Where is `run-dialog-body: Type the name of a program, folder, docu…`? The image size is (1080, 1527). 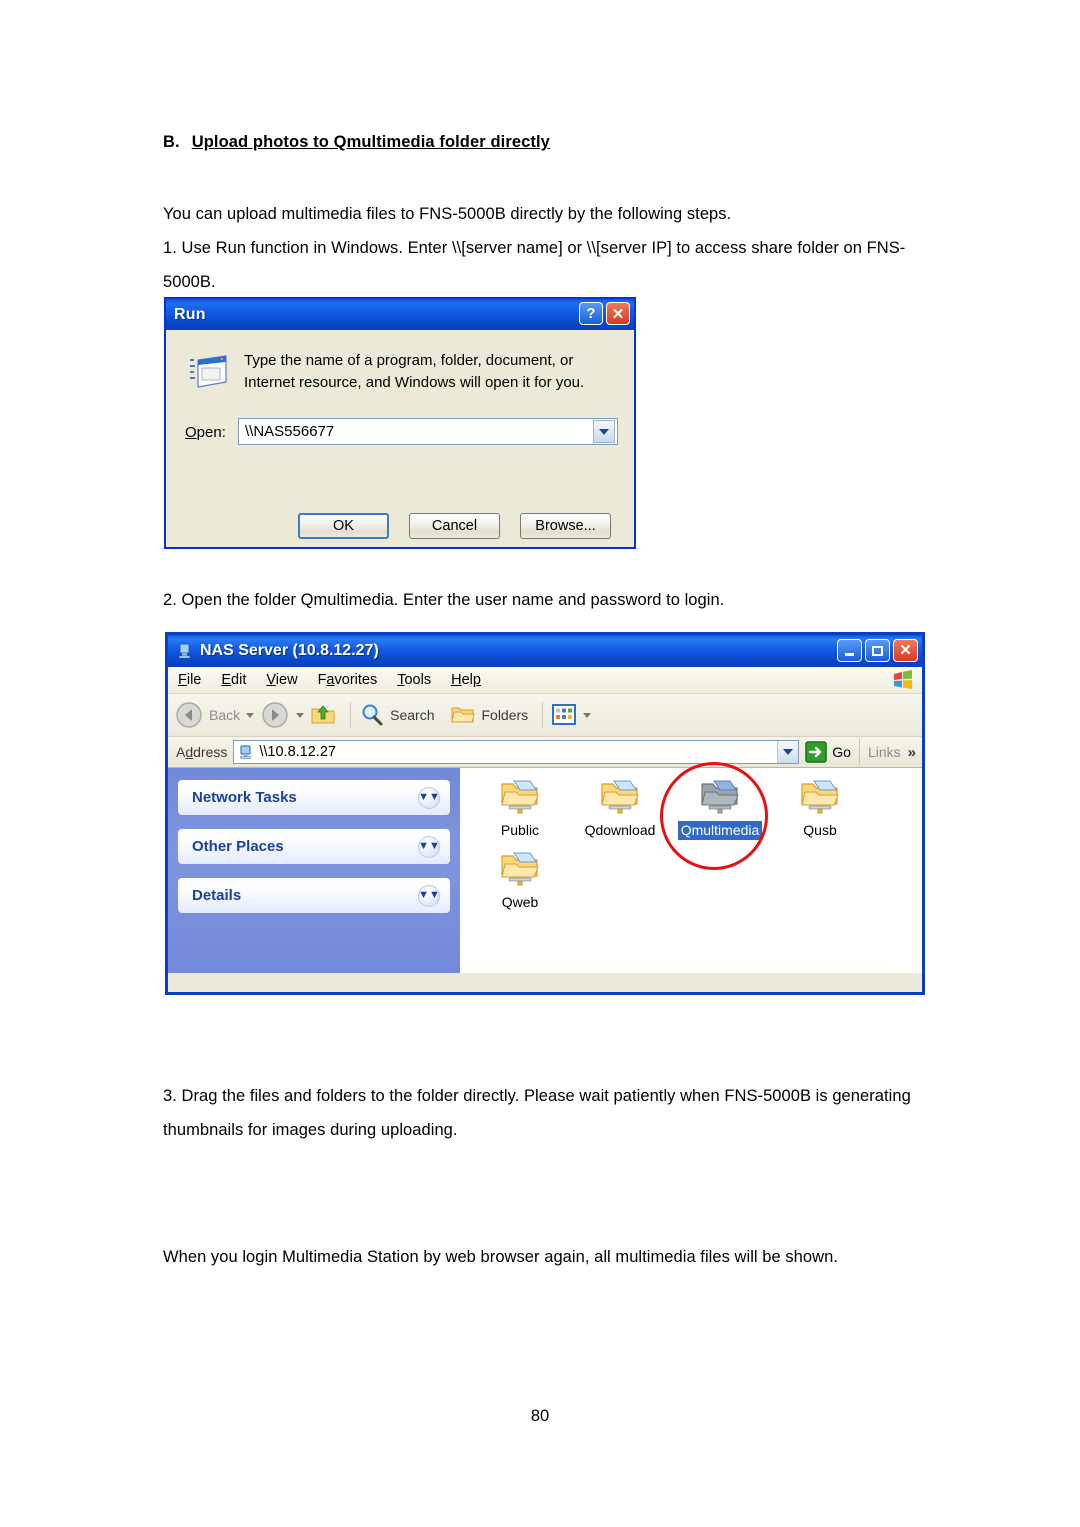
run-dialog-body: Type the name of a program, folder, docu… is located at coordinates (400, 439).